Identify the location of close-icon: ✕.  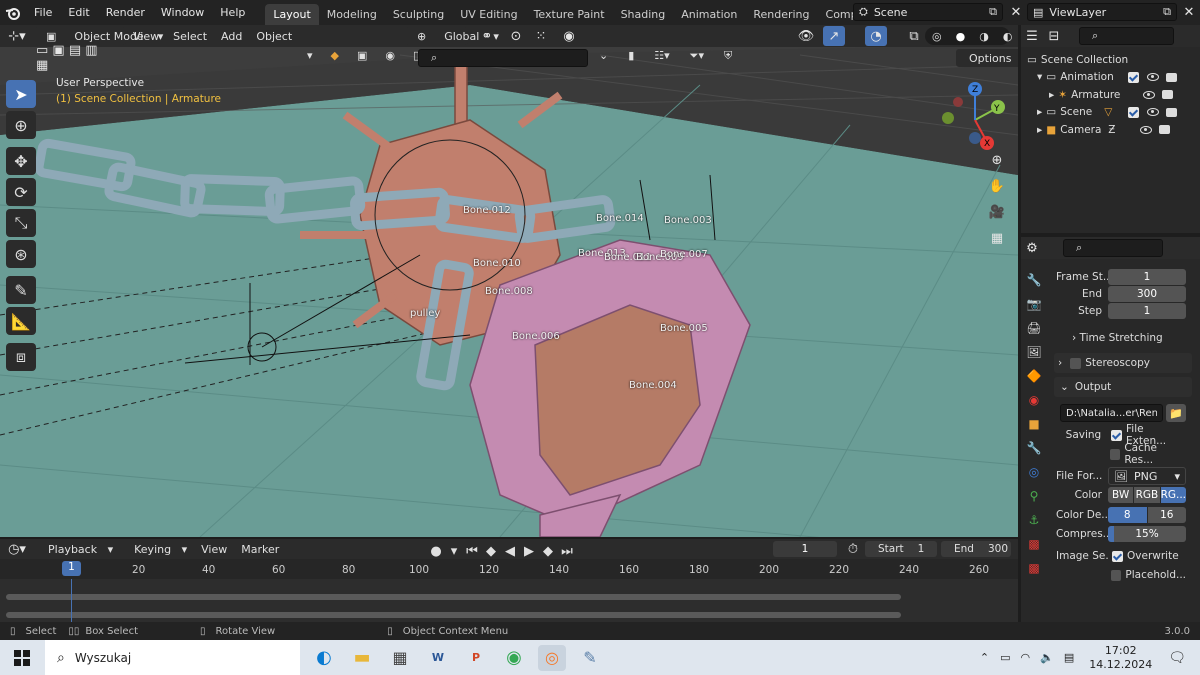
(1189, 12).